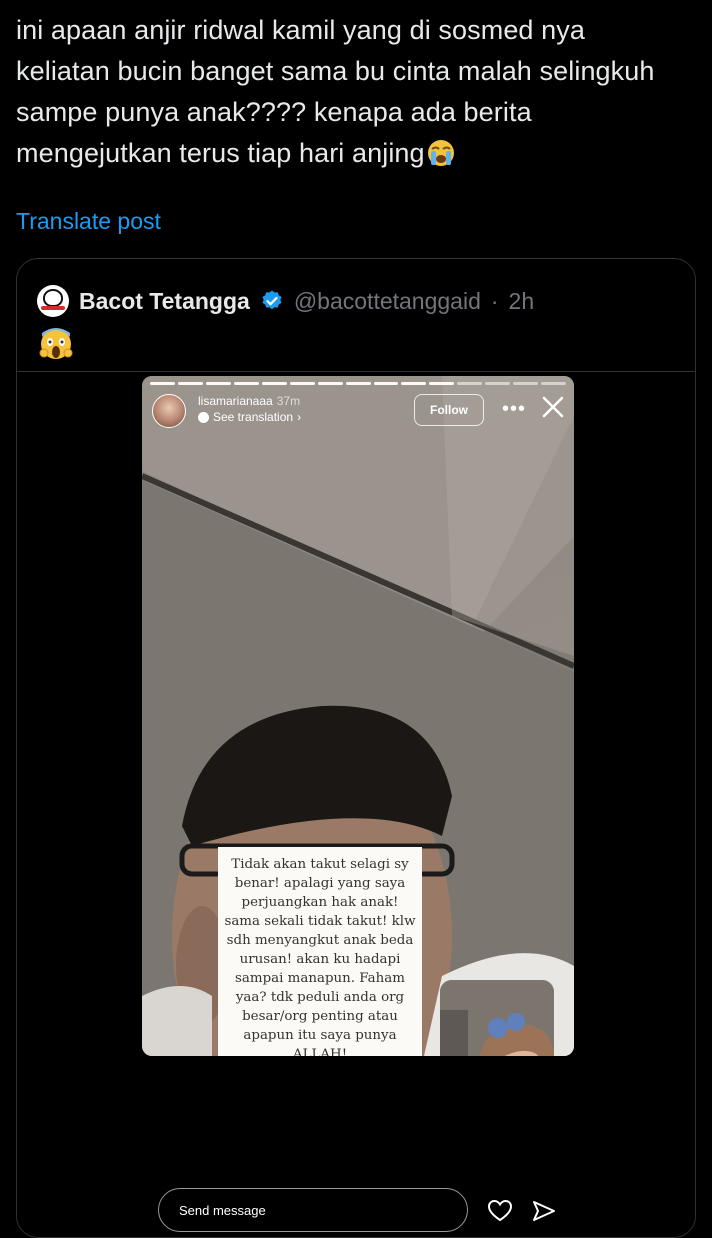 This screenshot has width=712, height=1238. I want to click on story-user-avatar, so click(169, 411).